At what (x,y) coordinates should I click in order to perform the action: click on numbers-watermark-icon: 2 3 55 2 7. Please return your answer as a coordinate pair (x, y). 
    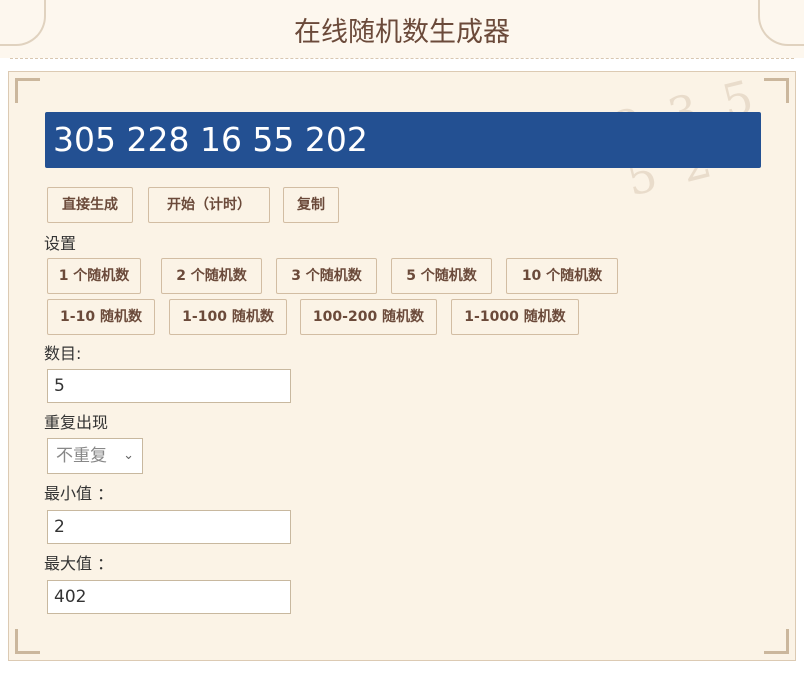
    Looking at the image, I should click on (692, 137).